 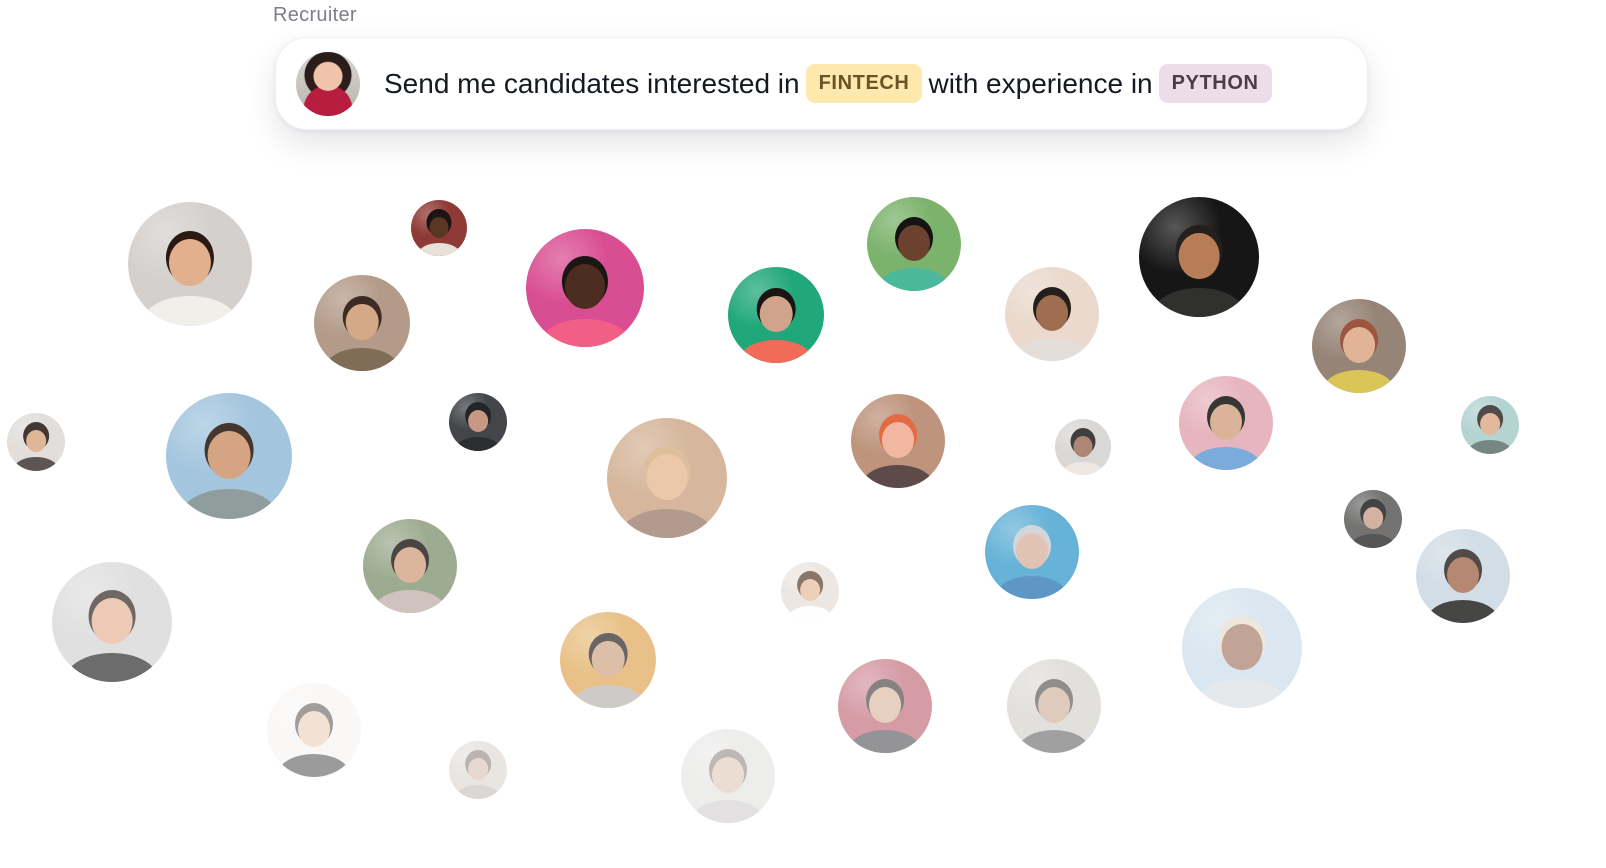 What do you see at coordinates (315, 15) in the screenshot?
I see `role-label: Recruiter` at bounding box center [315, 15].